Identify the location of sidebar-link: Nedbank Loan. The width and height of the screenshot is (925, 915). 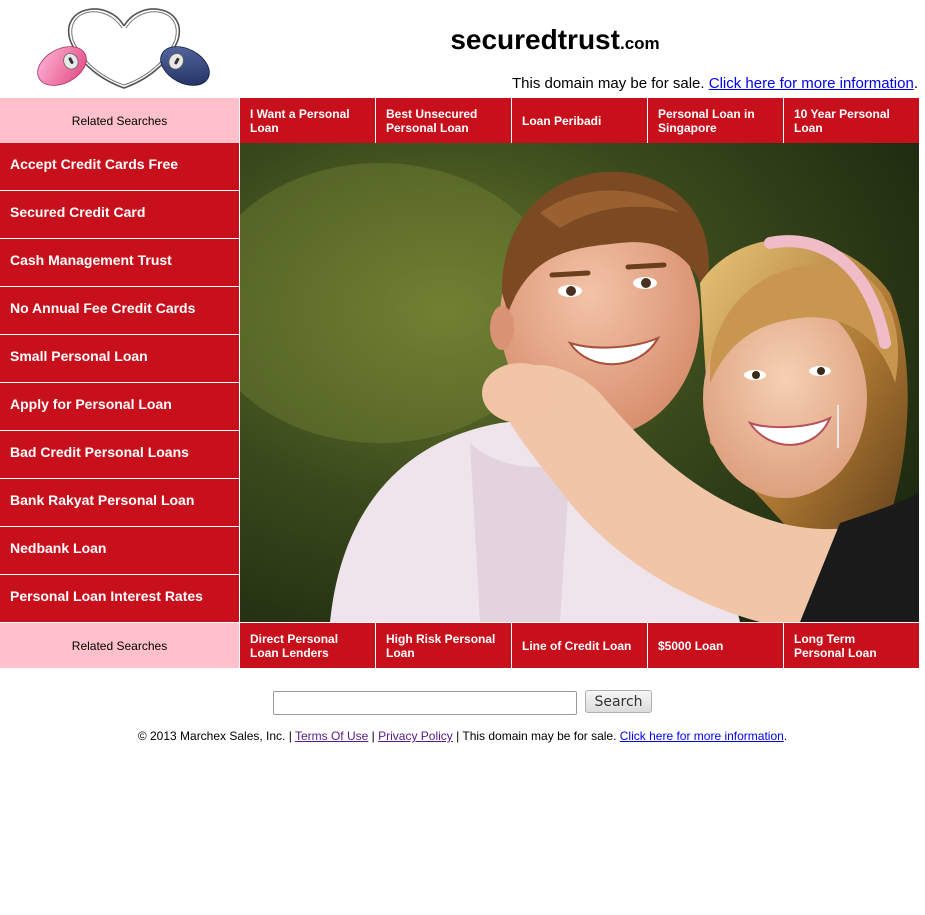
(119, 551).